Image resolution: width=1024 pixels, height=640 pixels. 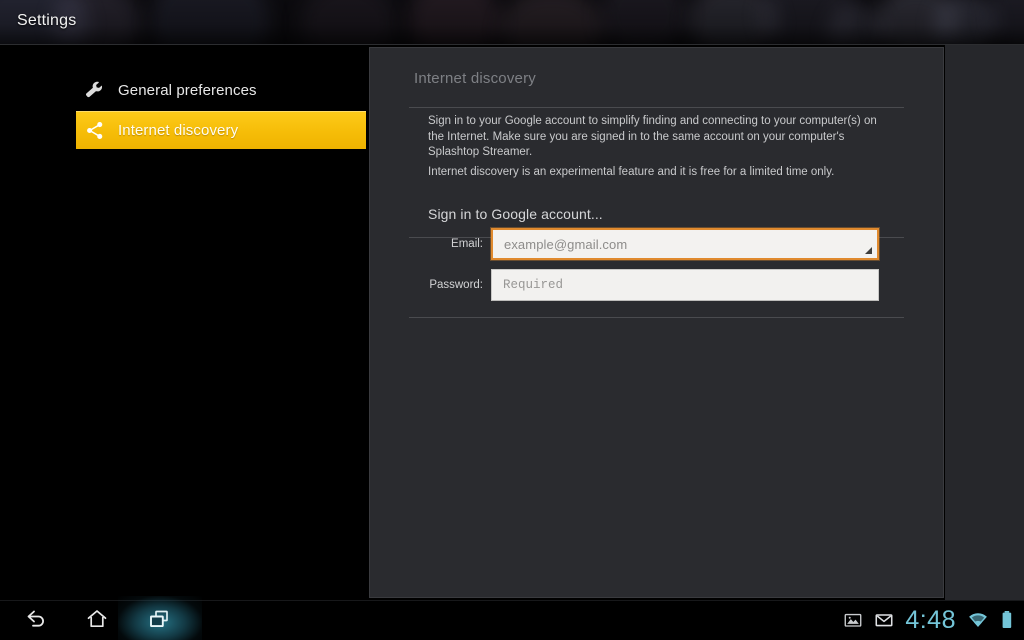 What do you see at coordinates (94, 90) in the screenshot?
I see `wrench-icon` at bounding box center [94, 90].